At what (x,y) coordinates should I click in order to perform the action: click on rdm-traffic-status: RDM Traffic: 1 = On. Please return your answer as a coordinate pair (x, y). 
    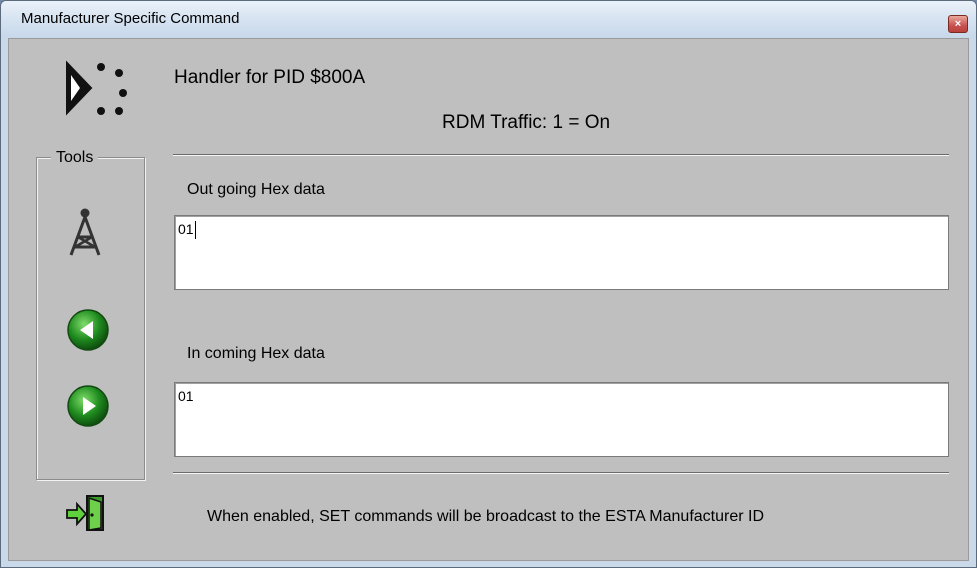
    Looking at the image, I should click on (526, 122).